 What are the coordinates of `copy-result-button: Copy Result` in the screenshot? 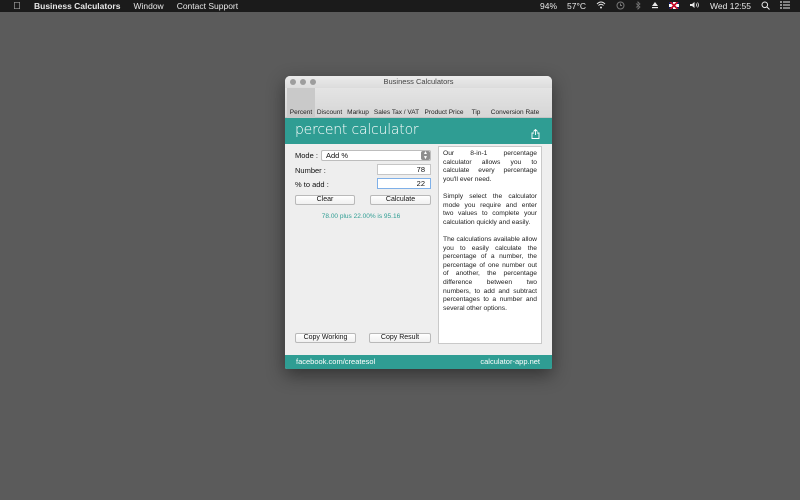 It's located at (400, 338).